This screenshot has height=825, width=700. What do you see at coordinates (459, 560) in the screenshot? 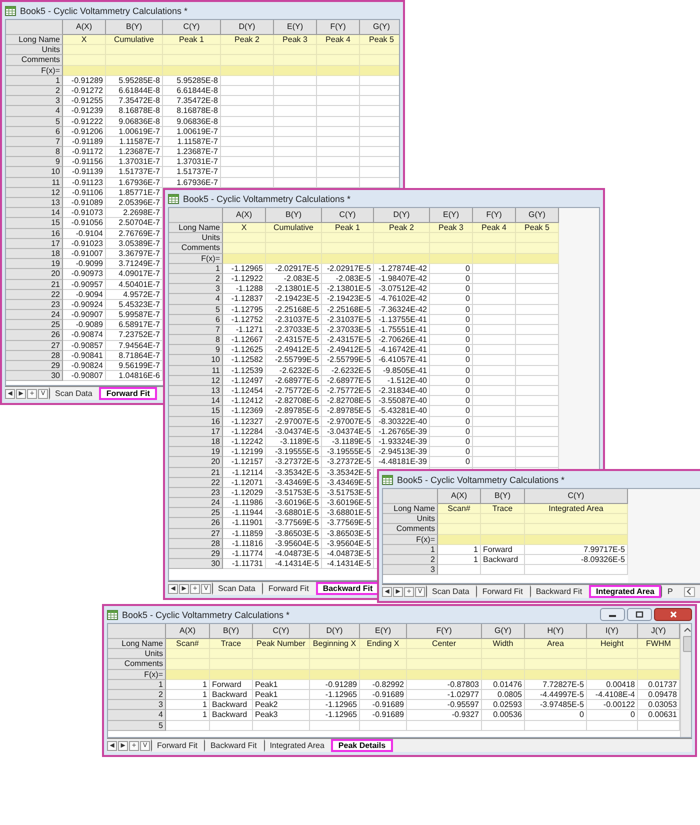
I see `table-cell: 1` at bounding box center [459, 560].